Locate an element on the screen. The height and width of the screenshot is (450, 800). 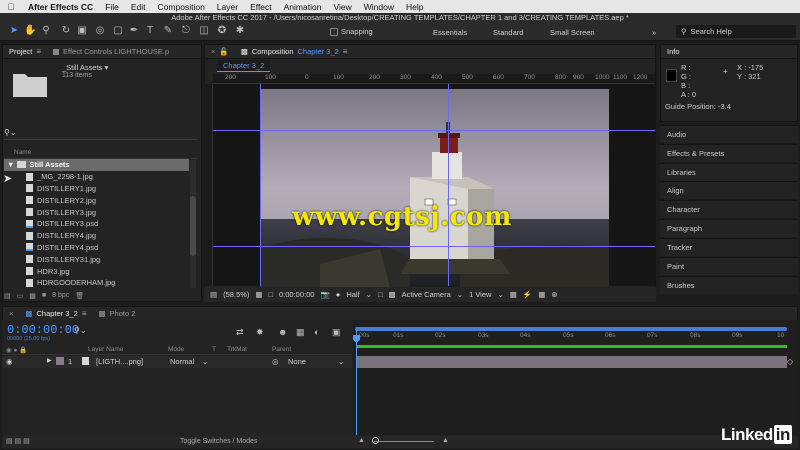
panel-paint: Paint is located at coordinates (729, 266).